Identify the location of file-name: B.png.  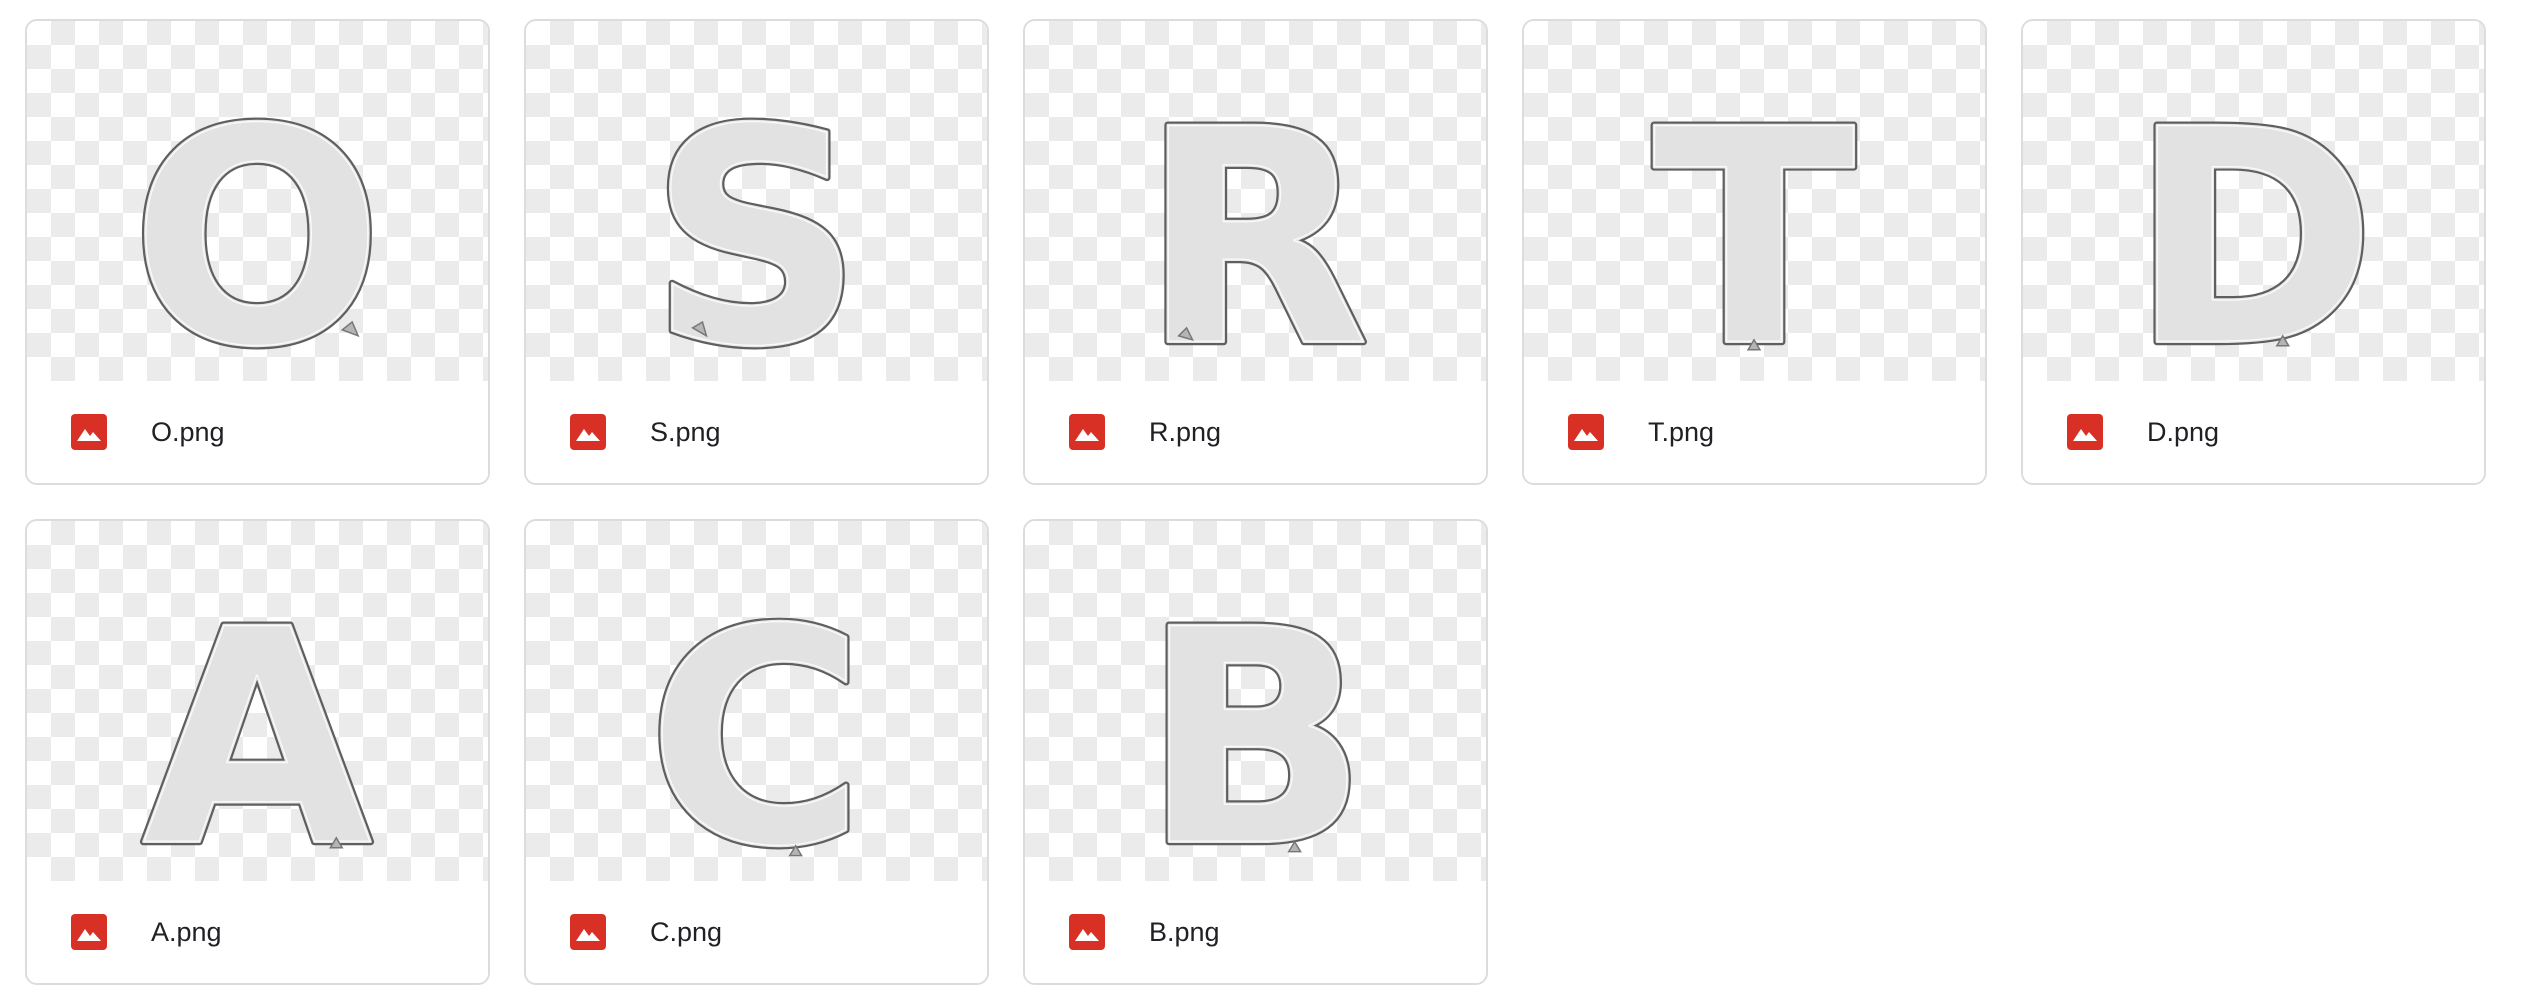
(1184, 932).